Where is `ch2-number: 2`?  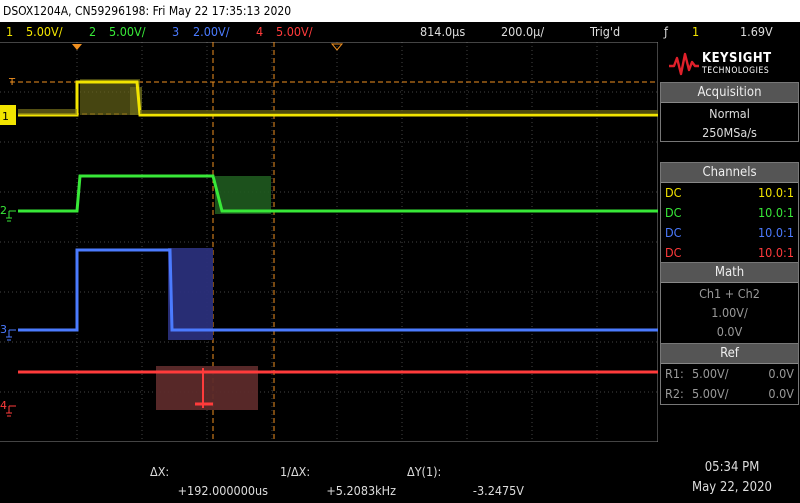 ch2-number: 2 is located at coordinates (92, 32).